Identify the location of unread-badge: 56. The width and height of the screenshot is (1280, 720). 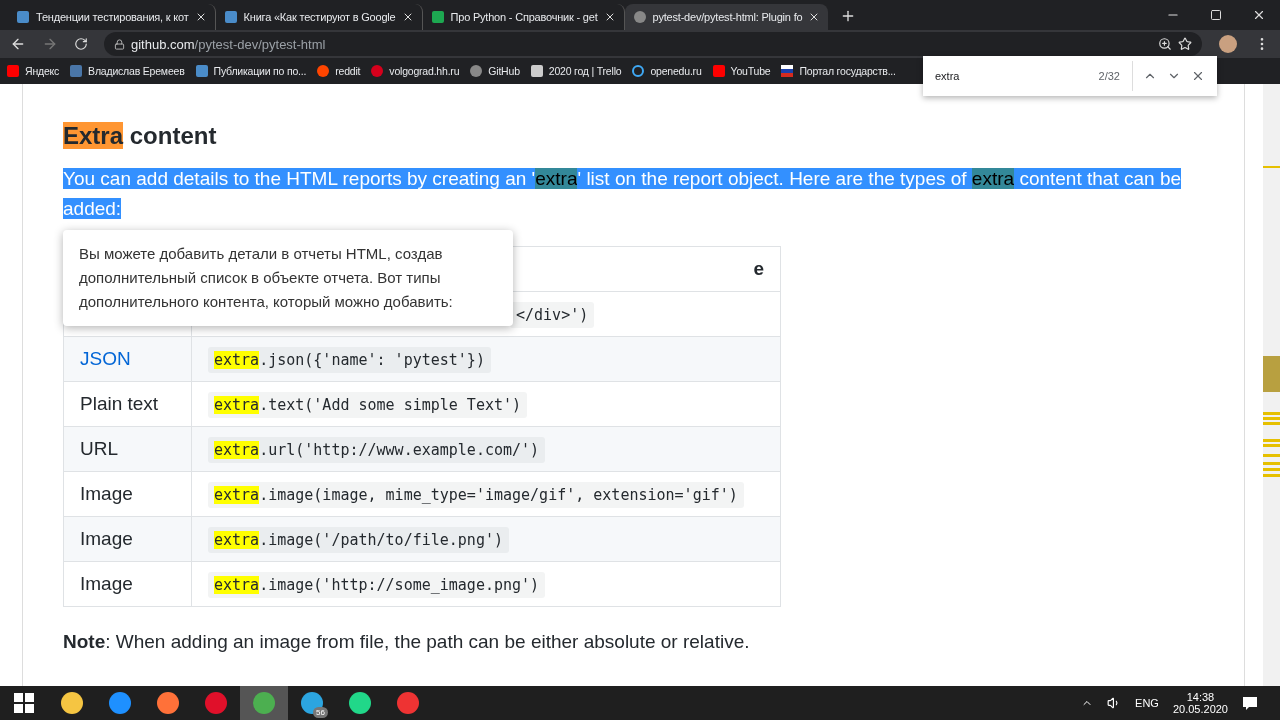
(320, 712).